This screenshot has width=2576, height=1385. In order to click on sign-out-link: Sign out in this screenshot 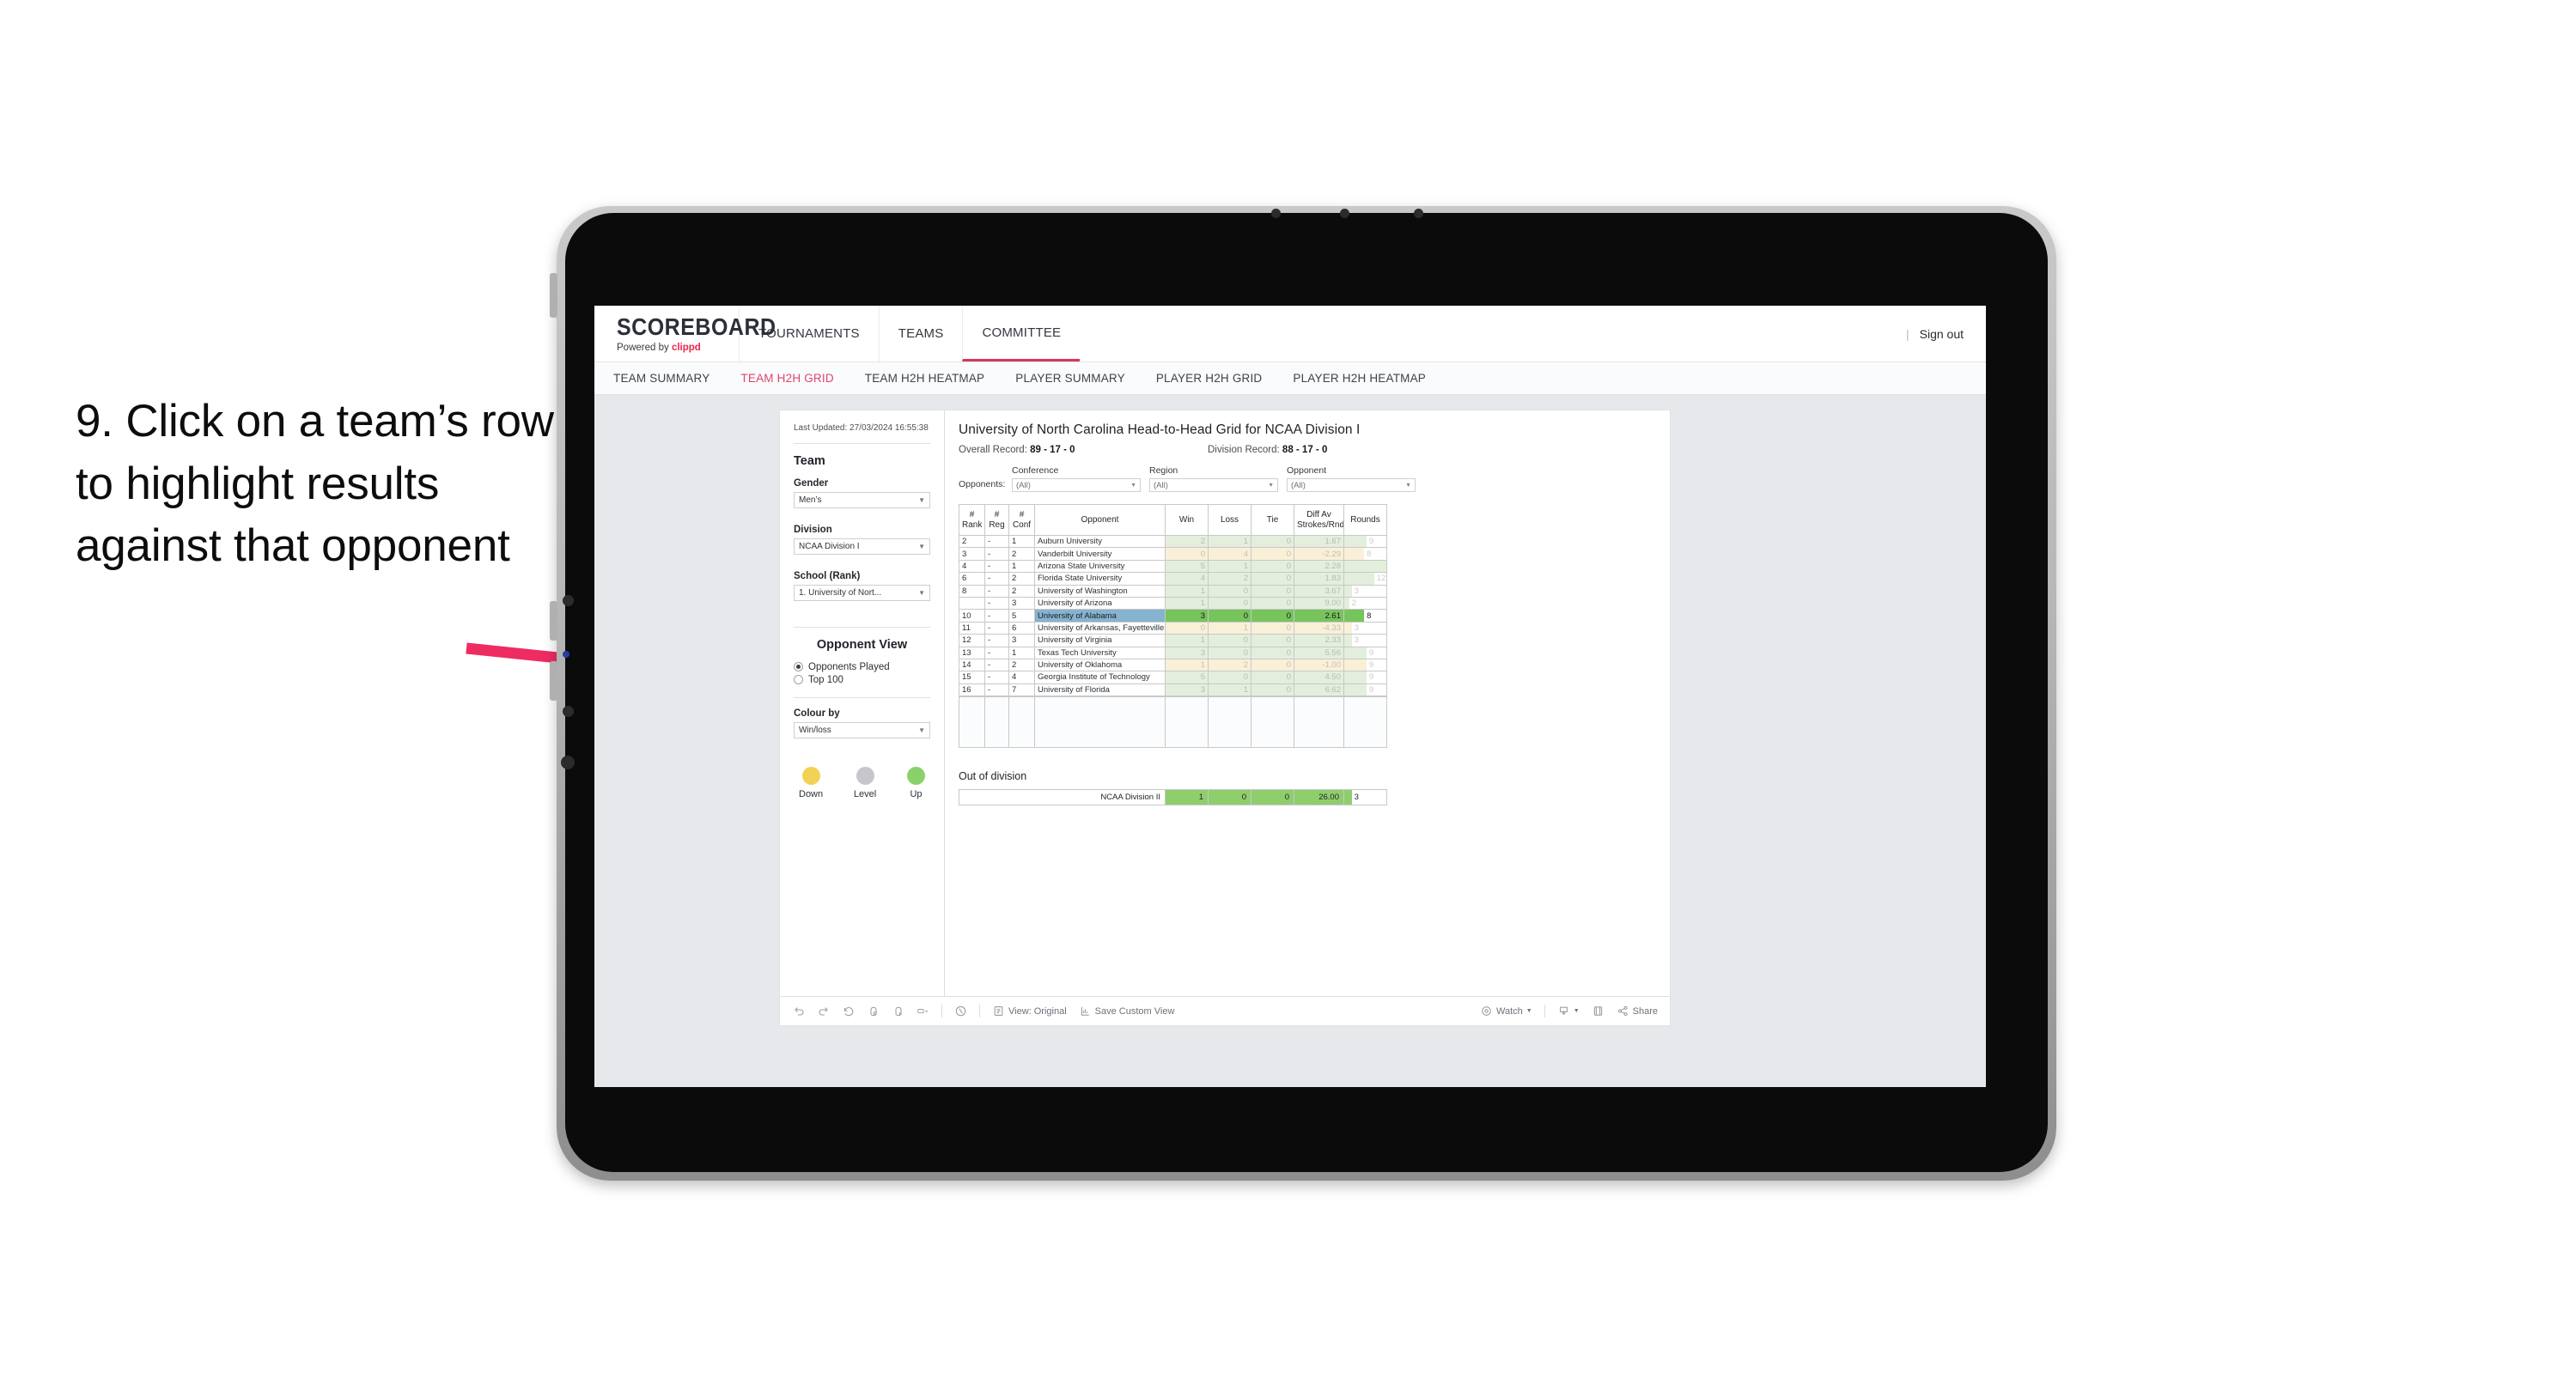, I will do `click(1942, 334)`.